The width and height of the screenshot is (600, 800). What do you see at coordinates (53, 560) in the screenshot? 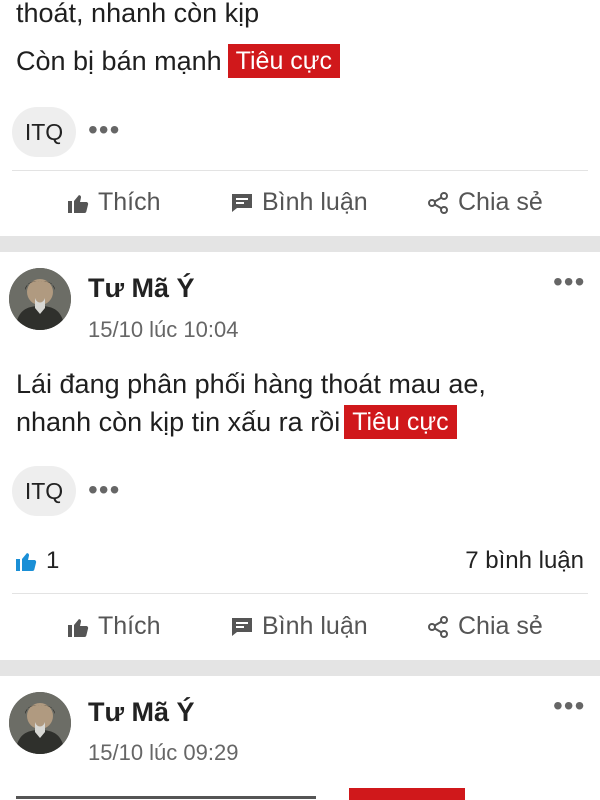
I see `like-count-value: 1` at bounding box center [53, 560].